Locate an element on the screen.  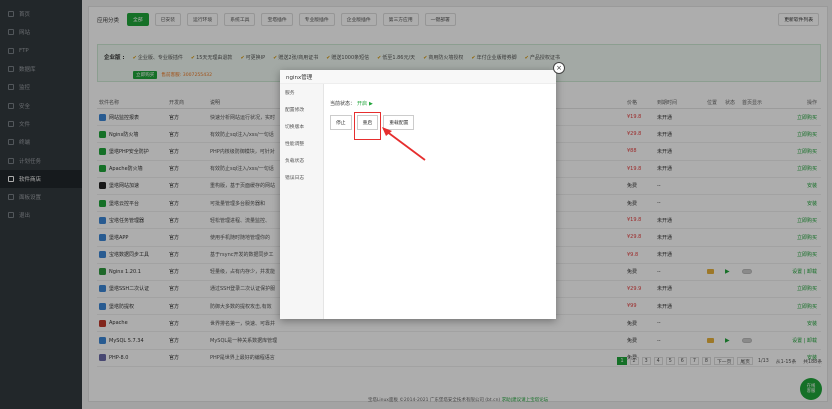
dialog-menu: 服务 配置修改 切换版本 性能调整 负载状态 错误日志 is located at coordinates (302, 201).